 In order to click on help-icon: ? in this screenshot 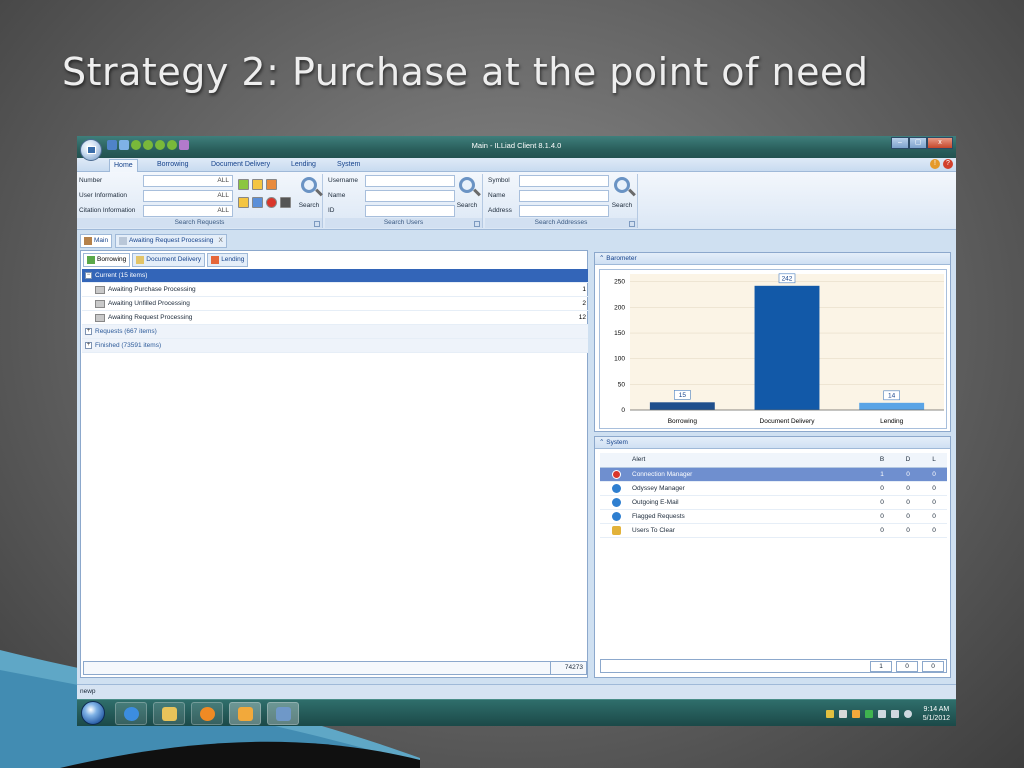, I will do `click(948, 164)`.